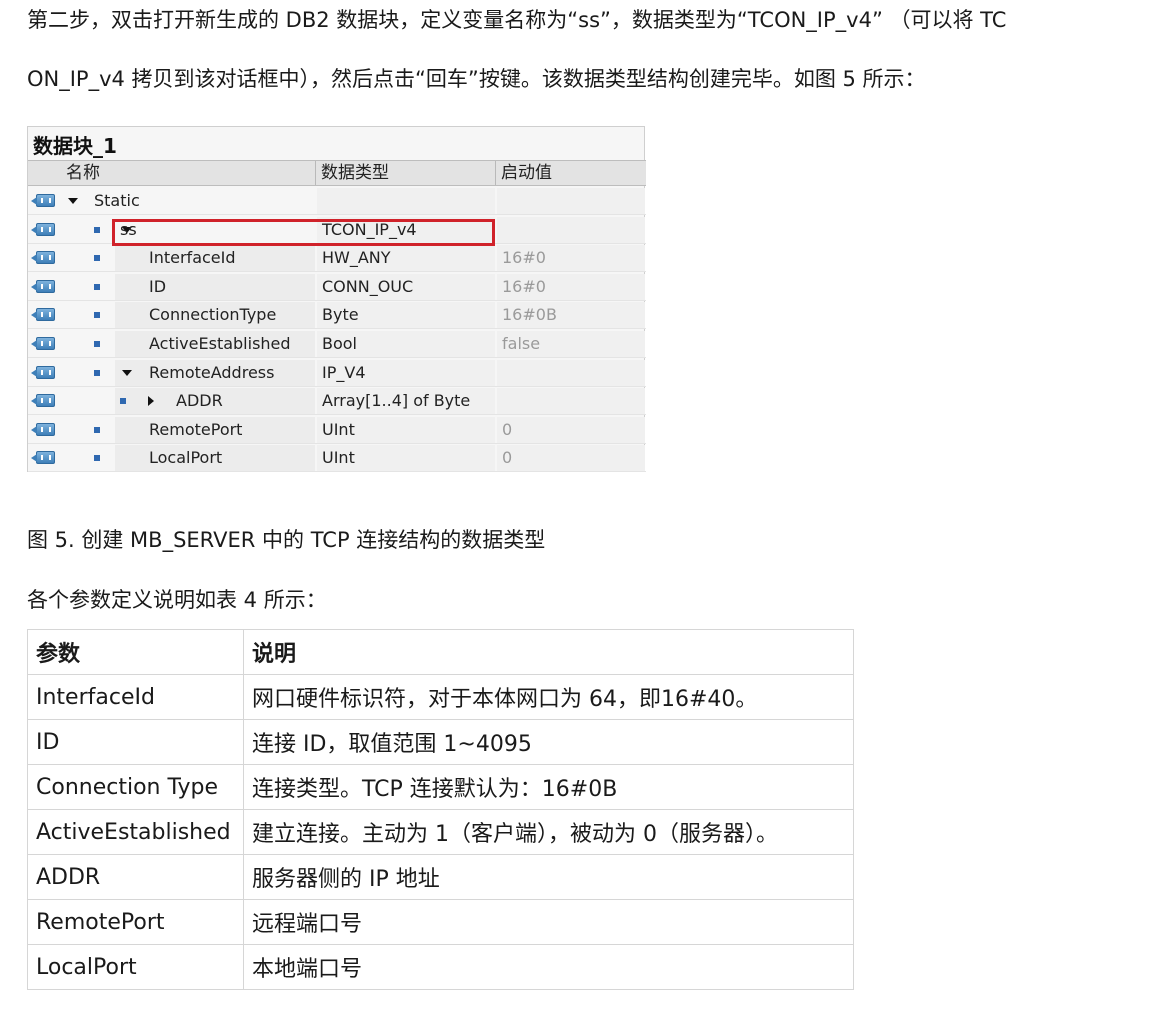  Describe the element at coordinates (192, 258) in the screenshot. I see `row-name: InterfaceId` at that location.